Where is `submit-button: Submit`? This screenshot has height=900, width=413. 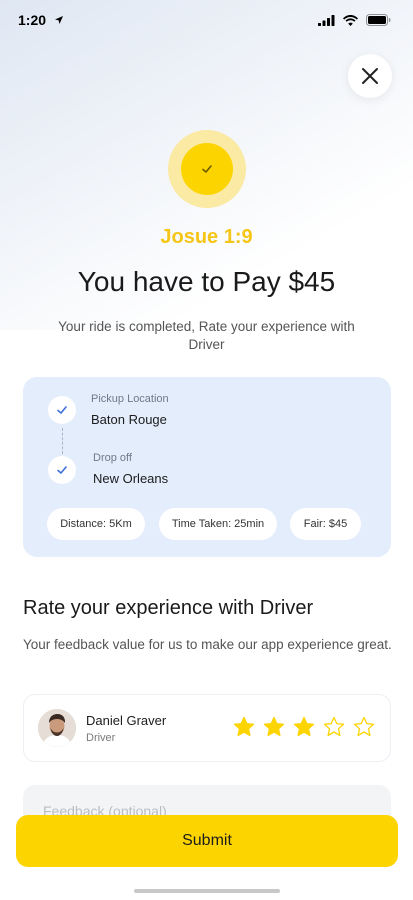
submit-button: Submit is located at coordinates (207, 841).